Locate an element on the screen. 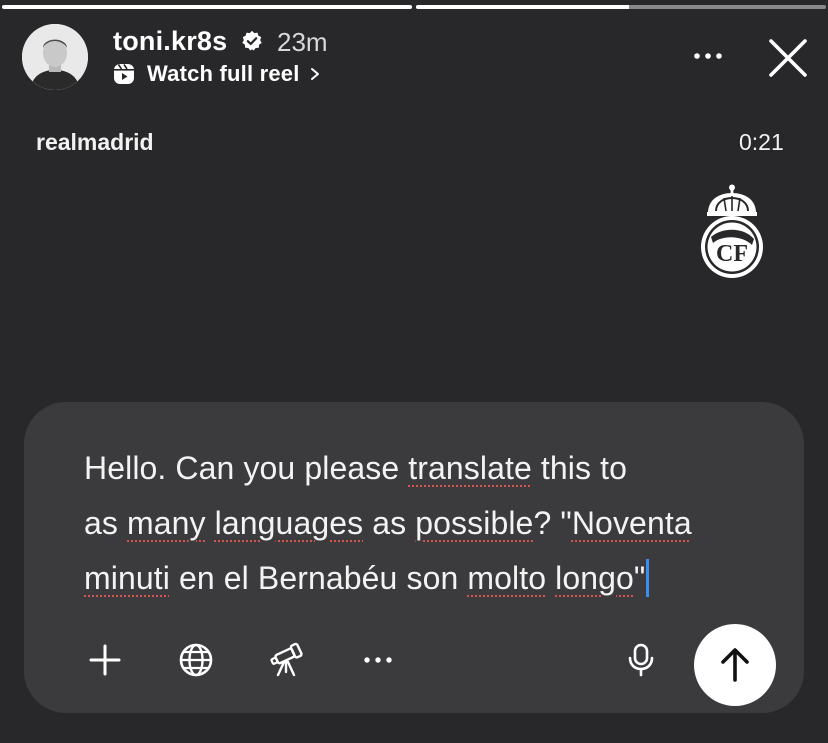  time-ago: 23m is located at coordinates (302, 42).